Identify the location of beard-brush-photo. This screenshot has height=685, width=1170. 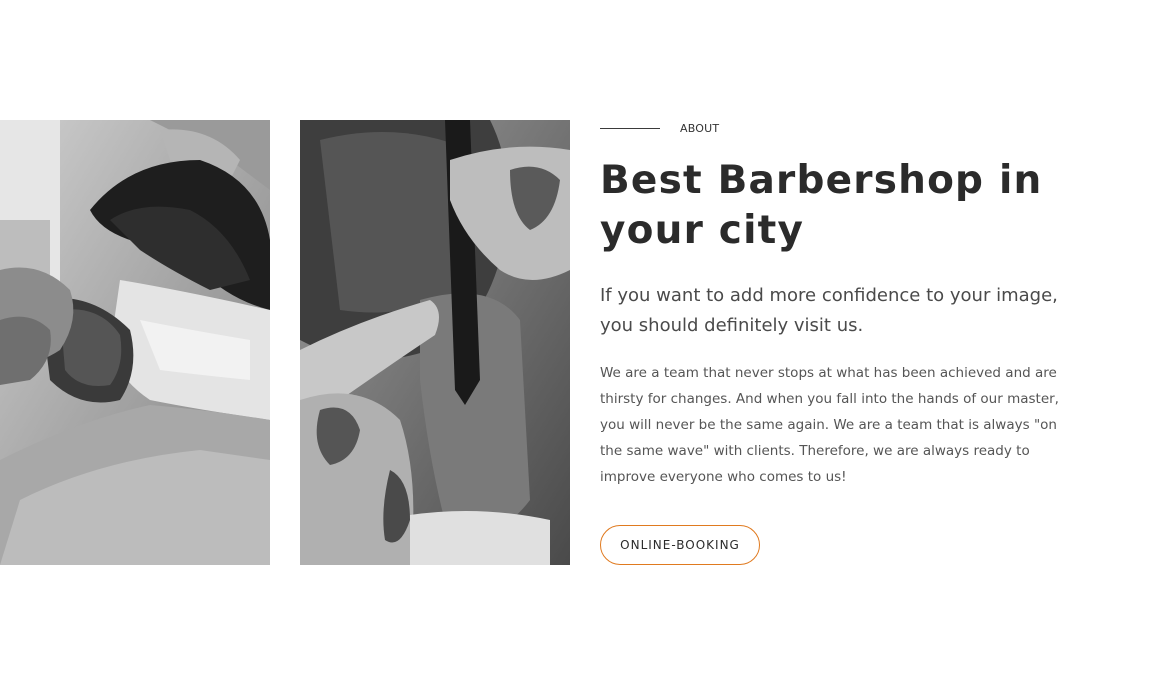
(135, 342).